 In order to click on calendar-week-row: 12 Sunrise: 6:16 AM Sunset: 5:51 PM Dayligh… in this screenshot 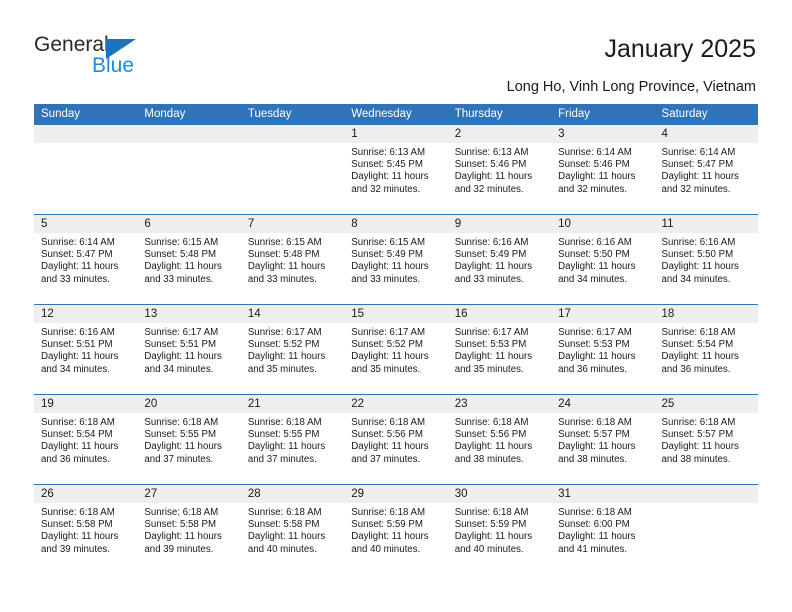, I will do `click(396, 349)`.